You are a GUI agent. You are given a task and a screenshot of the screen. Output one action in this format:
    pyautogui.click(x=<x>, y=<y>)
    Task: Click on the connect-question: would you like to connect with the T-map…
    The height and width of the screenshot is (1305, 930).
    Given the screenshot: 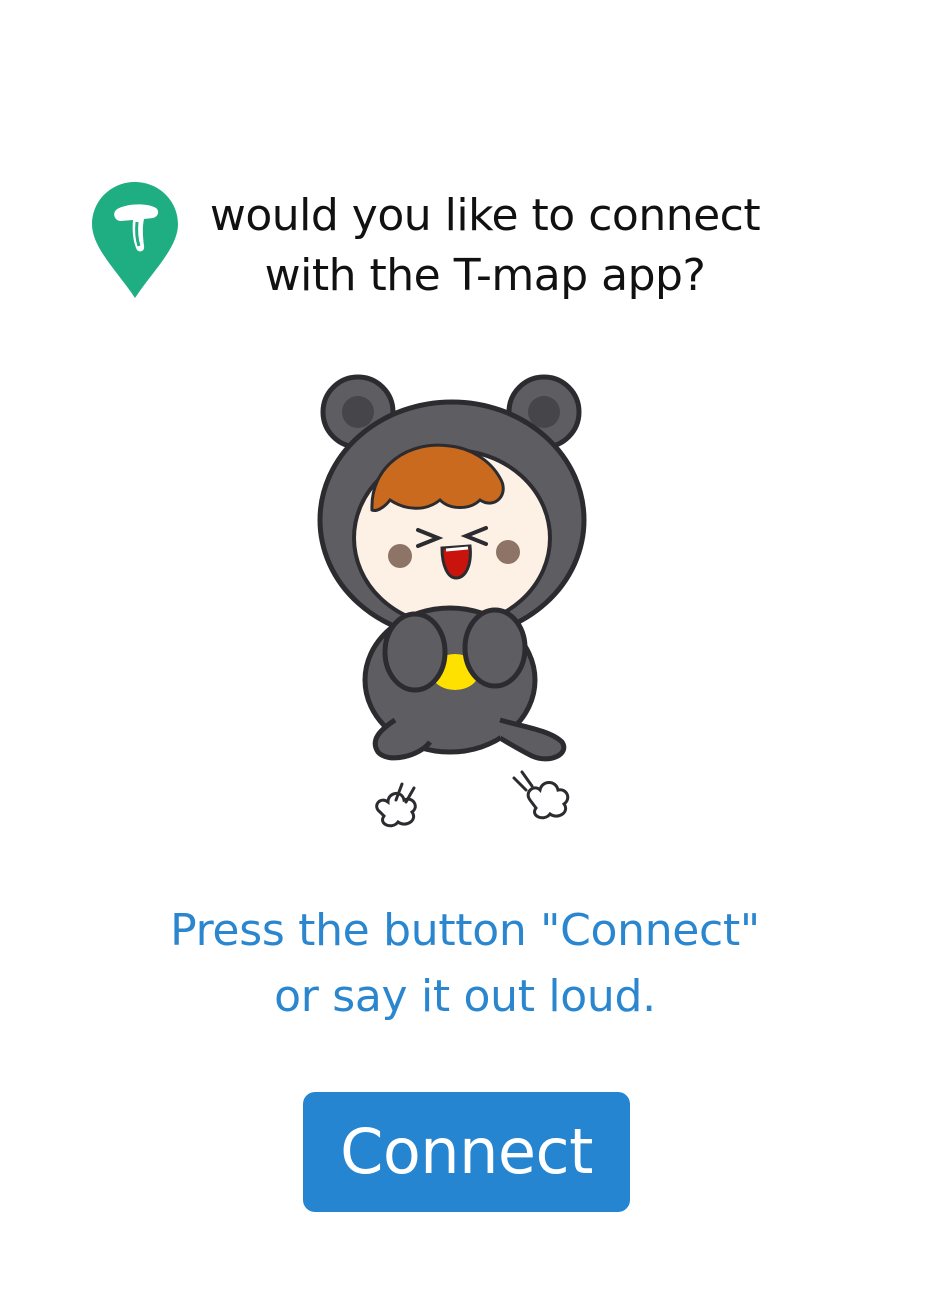 What is the action you would take?
    pyautogui.click(x=485, y=246)
    